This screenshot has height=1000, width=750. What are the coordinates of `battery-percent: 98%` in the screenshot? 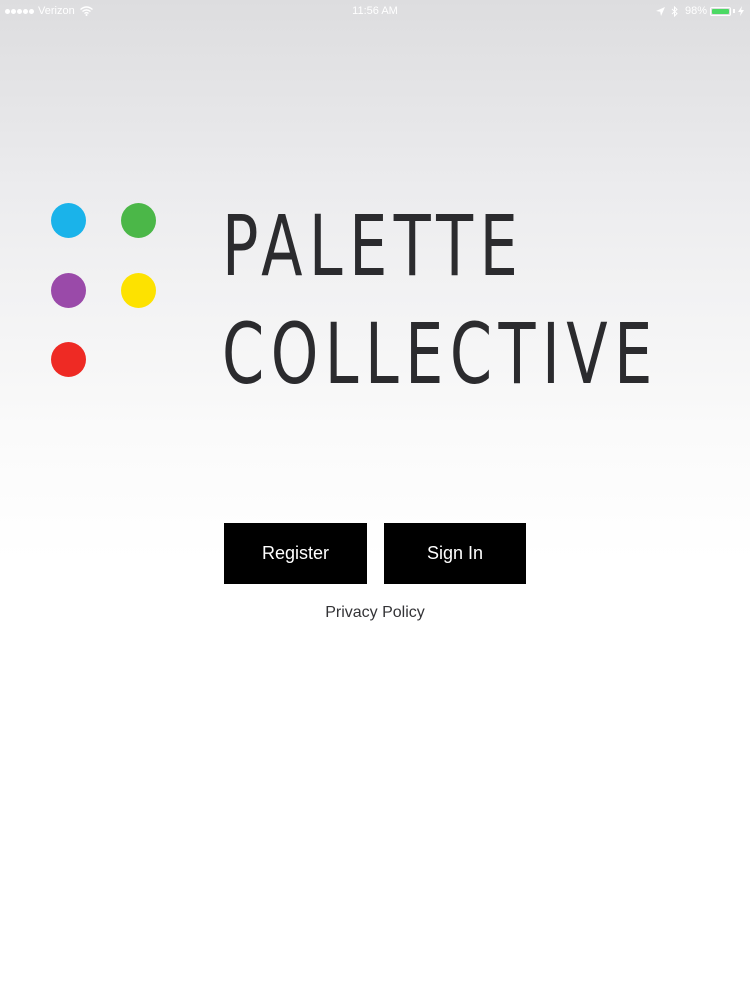 It's located at (695, 11).